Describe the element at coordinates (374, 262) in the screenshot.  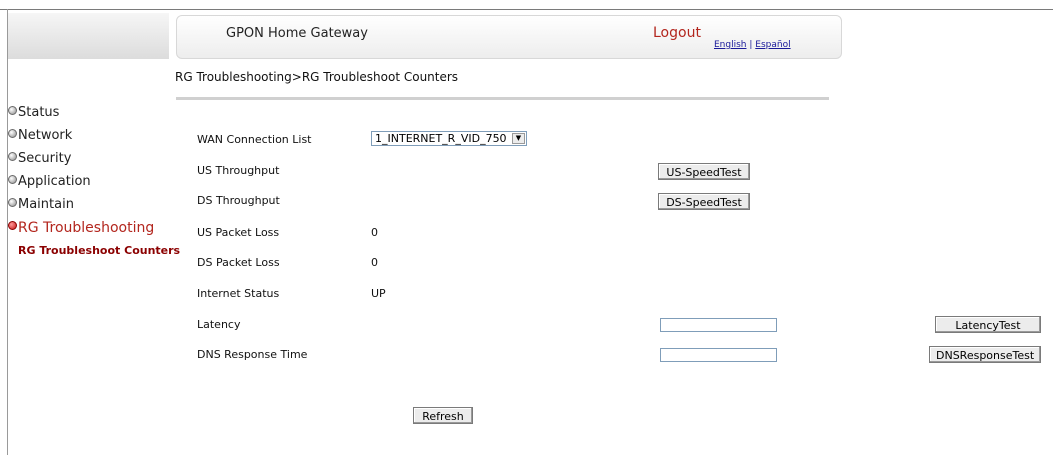
I see `ds-packet-loss-value: 0` at that location.